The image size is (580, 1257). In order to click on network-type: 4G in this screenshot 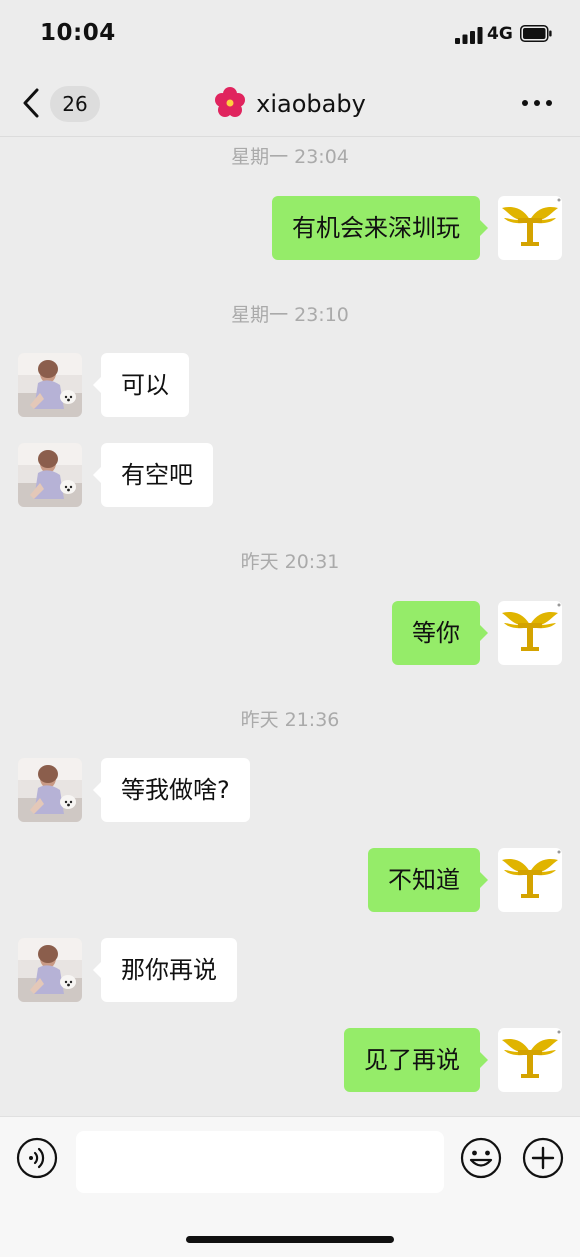, I will do `click(500, 34)`.